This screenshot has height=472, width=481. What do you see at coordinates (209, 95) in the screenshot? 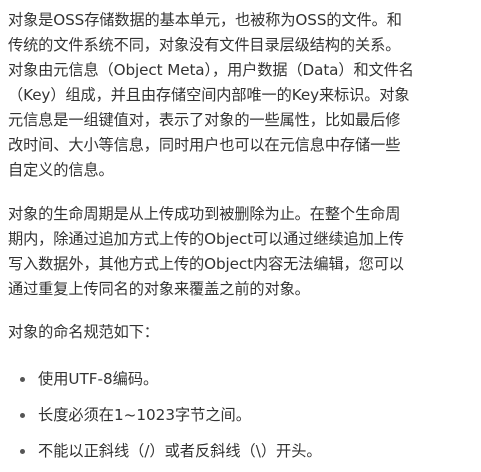
I see `text-line: （Key）组成，并且由存储空间内部唯一的Key来标识。对象` at bounding box center [209, 95].